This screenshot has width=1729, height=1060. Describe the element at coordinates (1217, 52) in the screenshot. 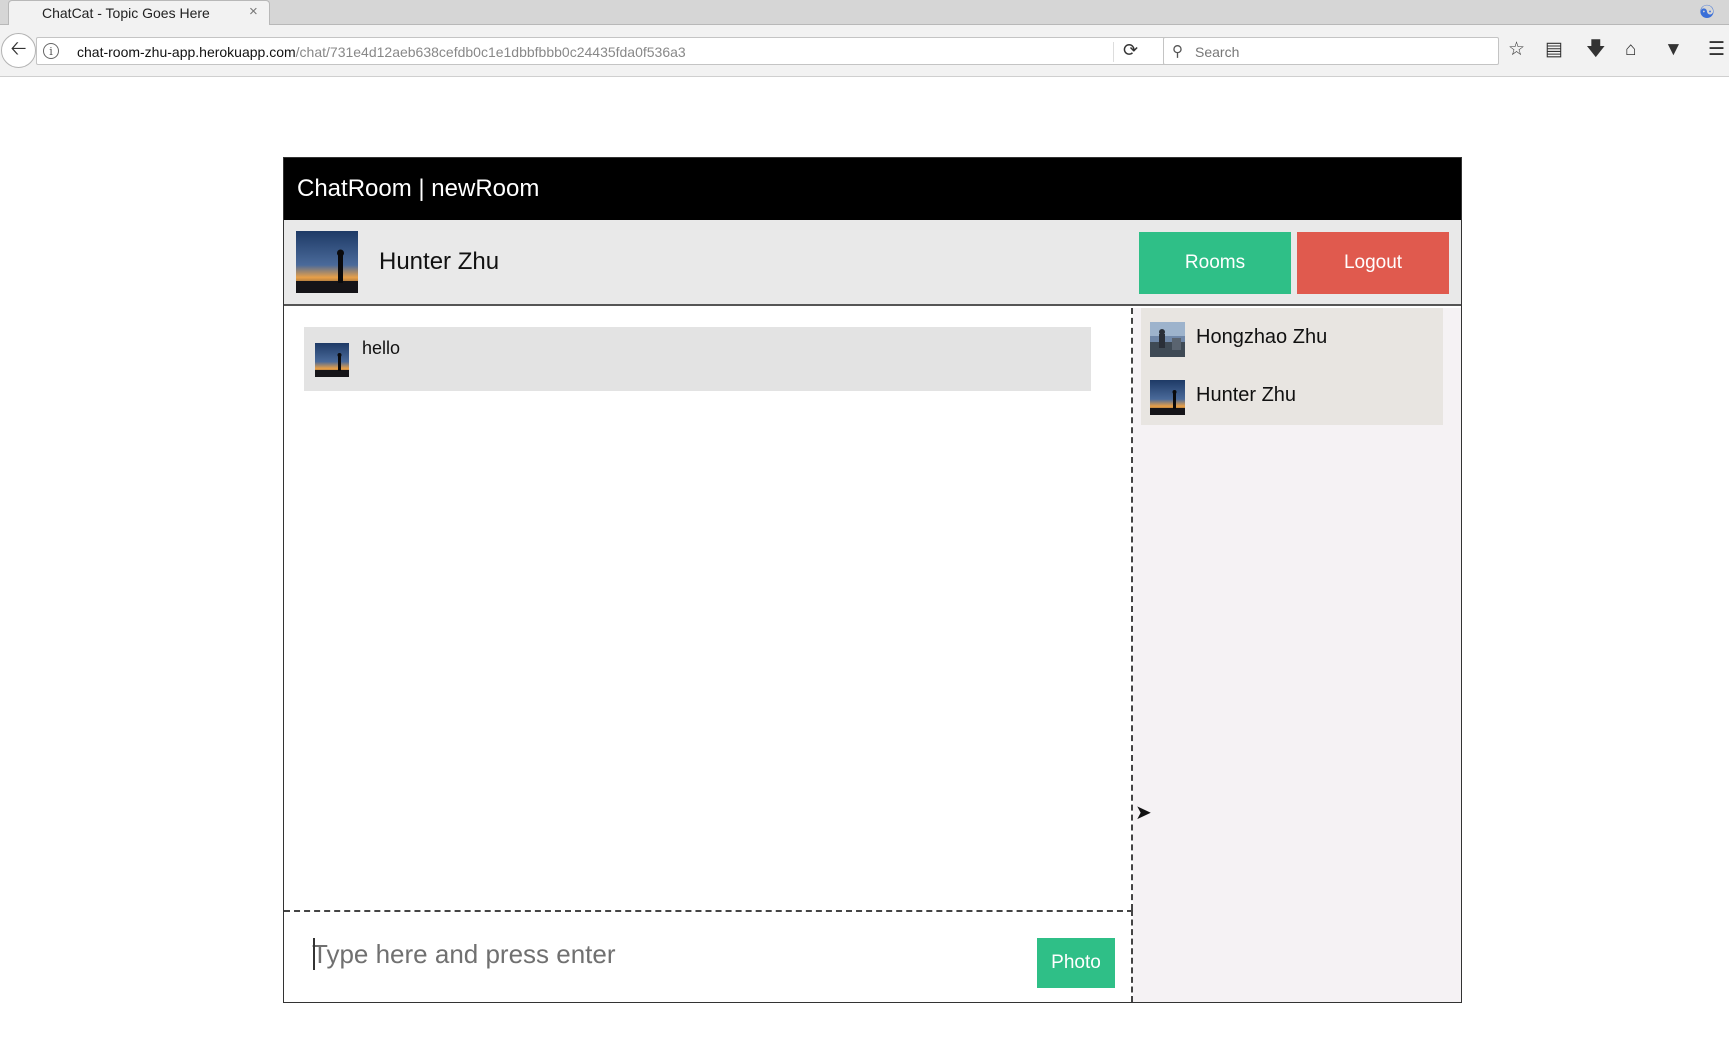

I see `search-placeholder: Search` at that location.